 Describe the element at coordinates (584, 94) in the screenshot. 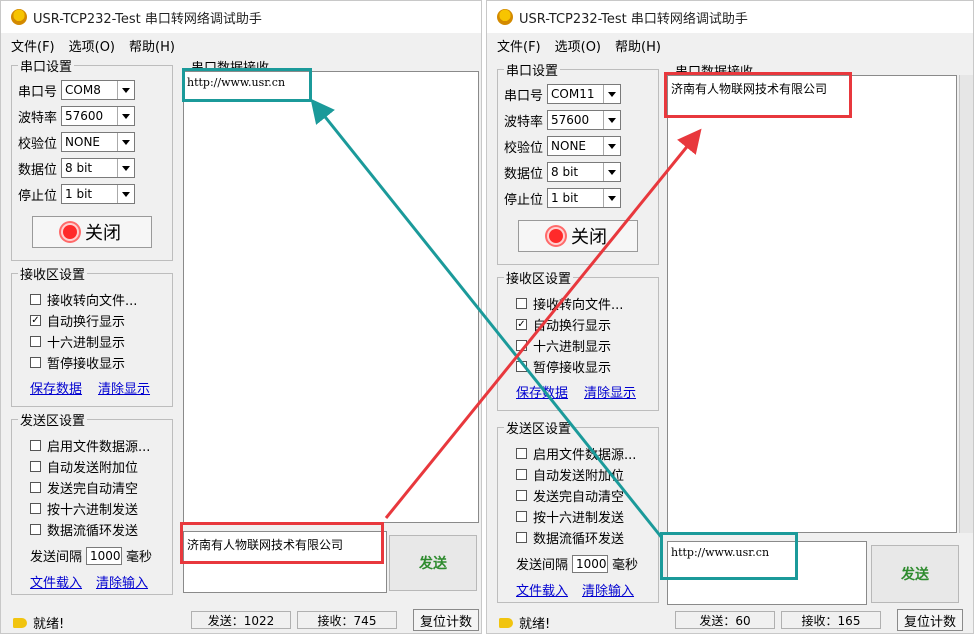

I see `port-select: COM11` at that location.